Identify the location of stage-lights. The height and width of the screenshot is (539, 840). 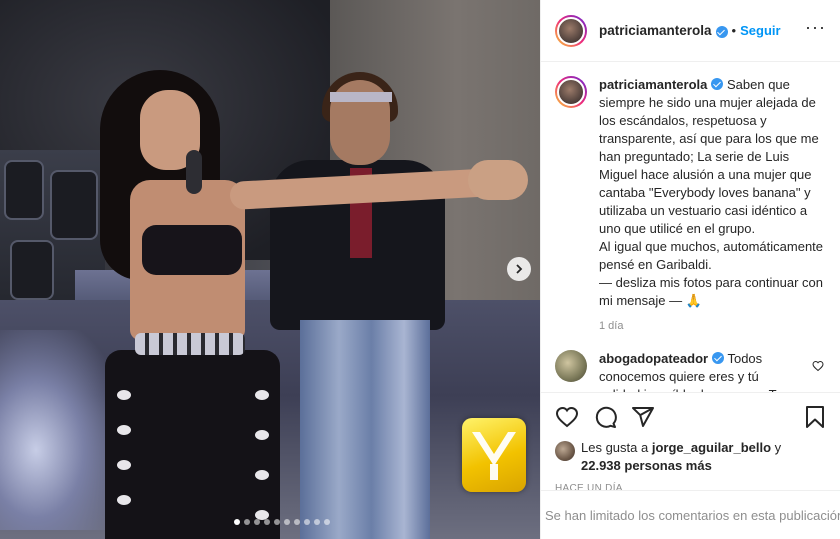
(60, 430).